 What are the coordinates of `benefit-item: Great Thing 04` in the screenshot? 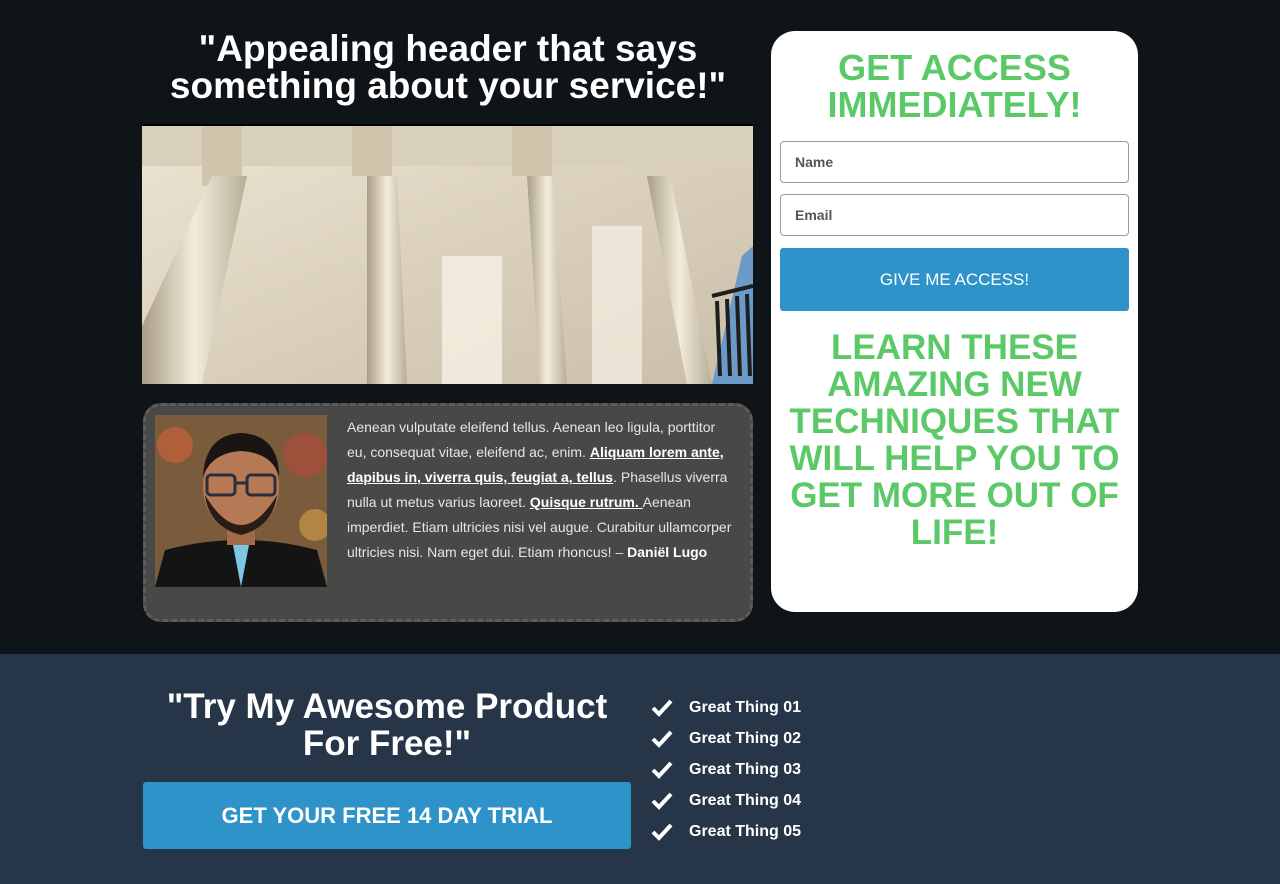 It's located at (726, 800).